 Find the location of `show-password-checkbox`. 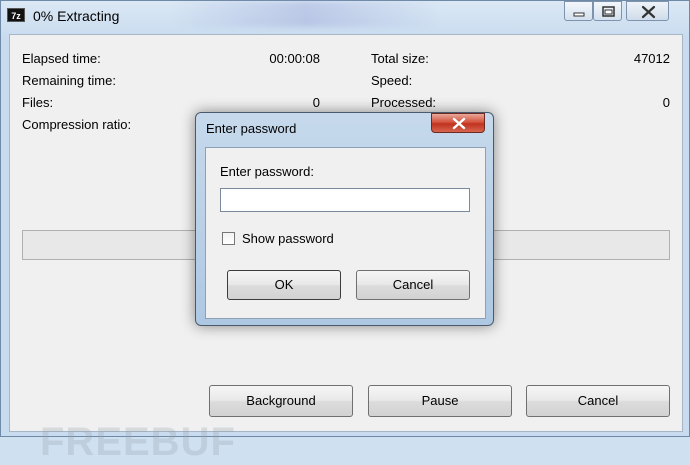

show-password-checkbox is located at coordinates (228, 238).